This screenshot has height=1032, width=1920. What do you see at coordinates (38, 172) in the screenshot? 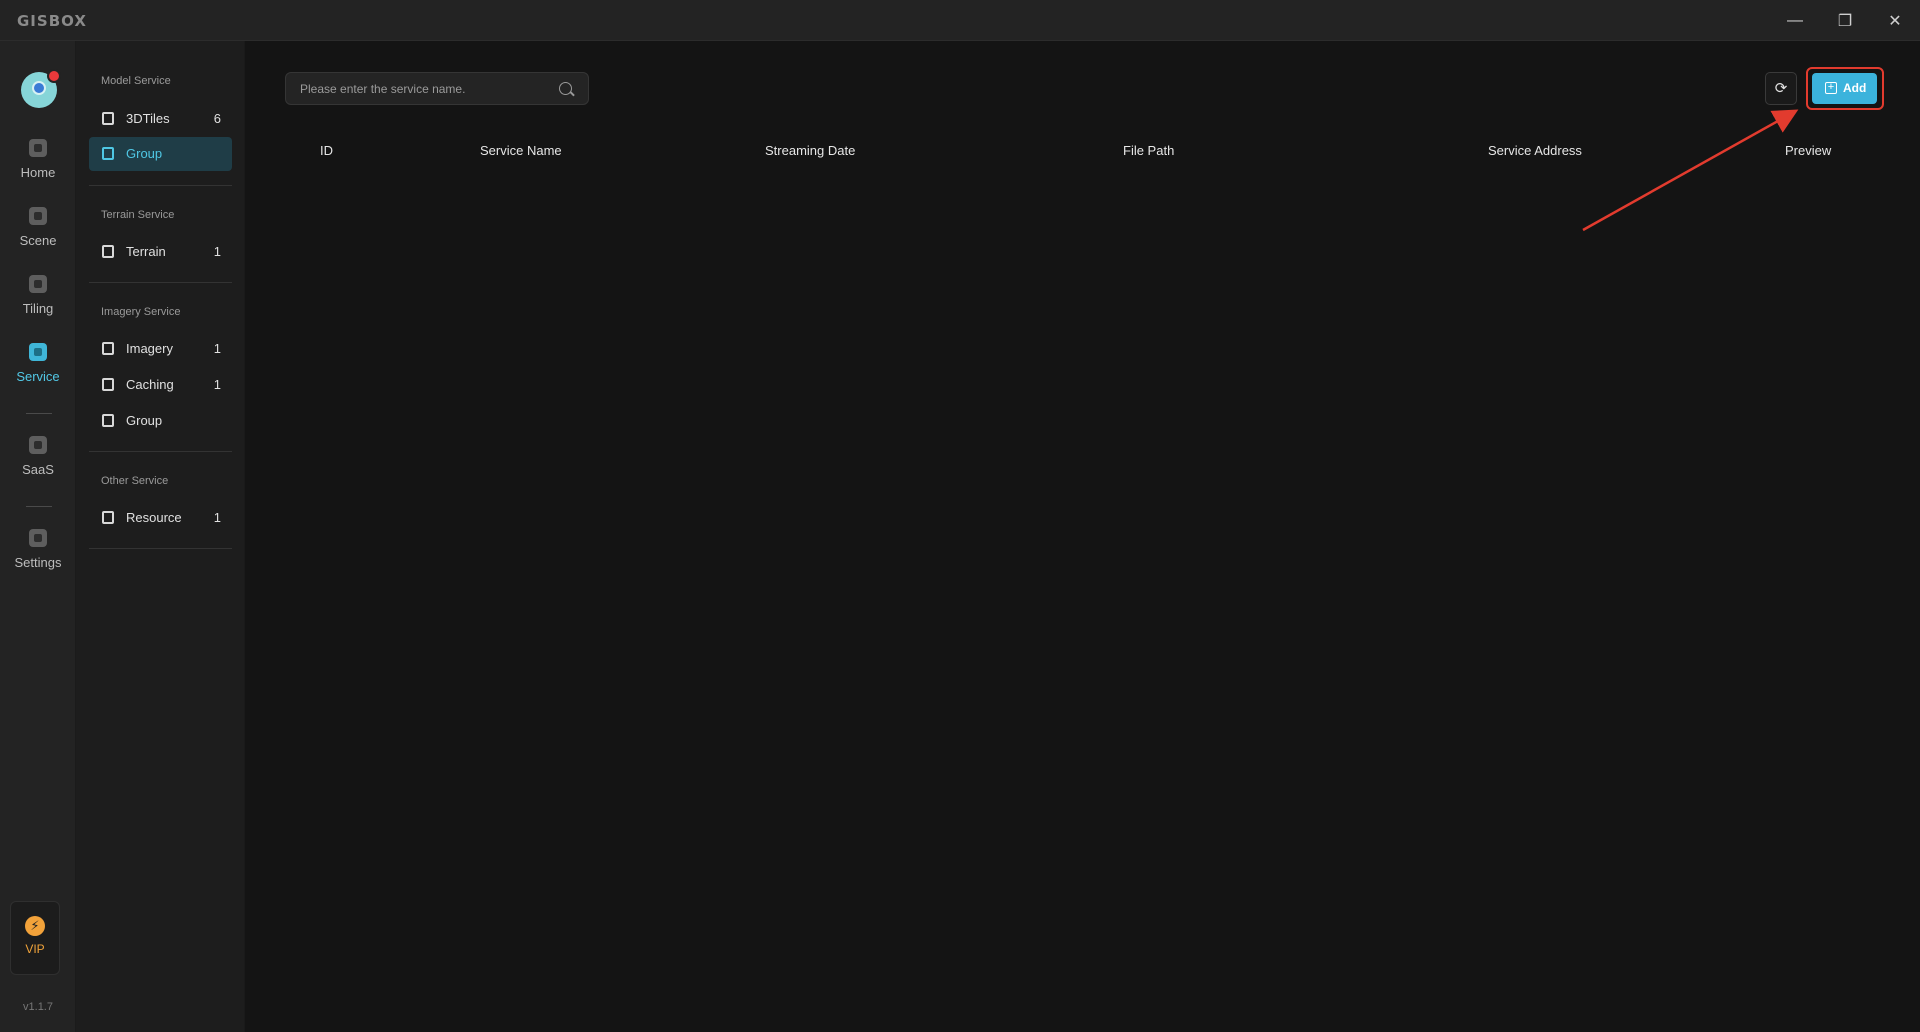
I see `nav-item-label: Home` at bounding box center [38, 172].